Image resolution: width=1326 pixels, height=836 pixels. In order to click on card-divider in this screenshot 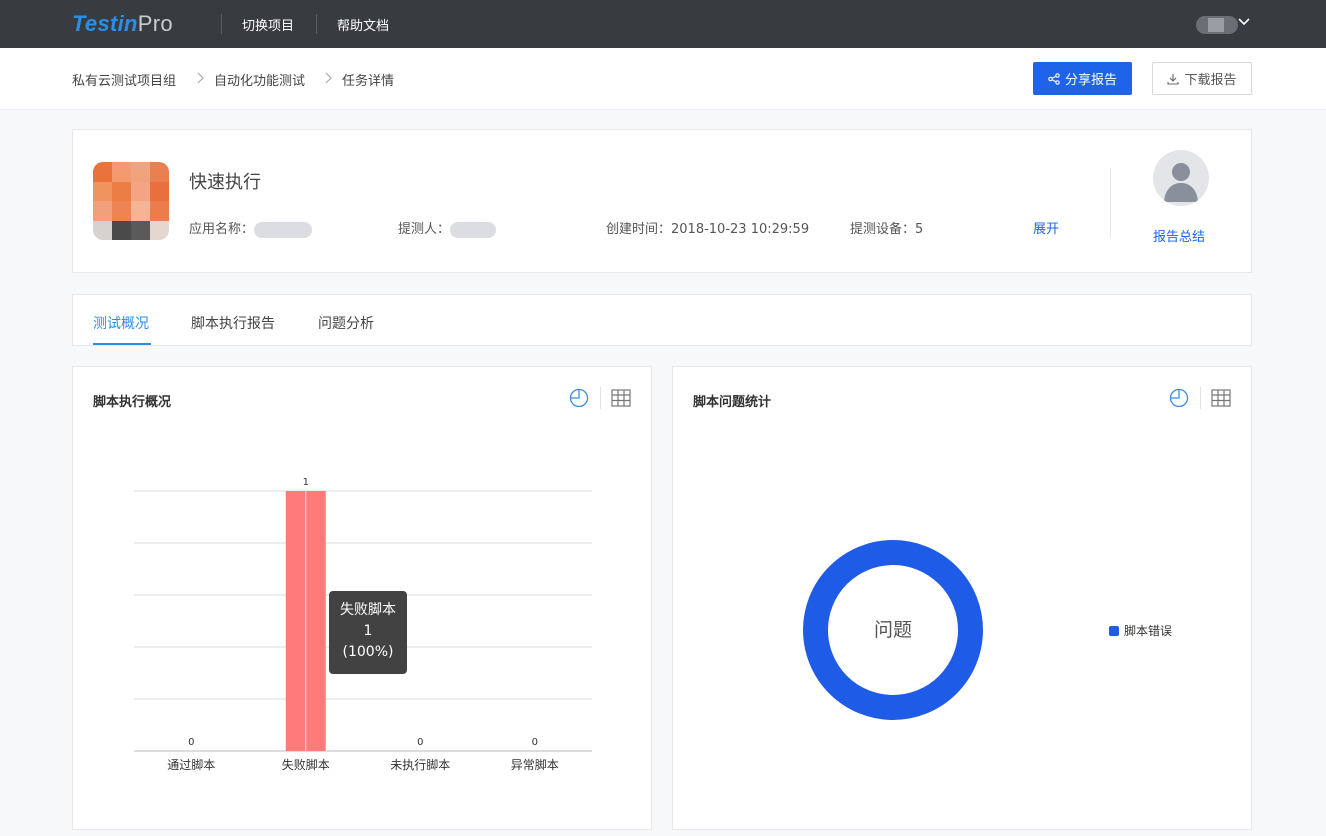, I will do `click(1110, 203)`.